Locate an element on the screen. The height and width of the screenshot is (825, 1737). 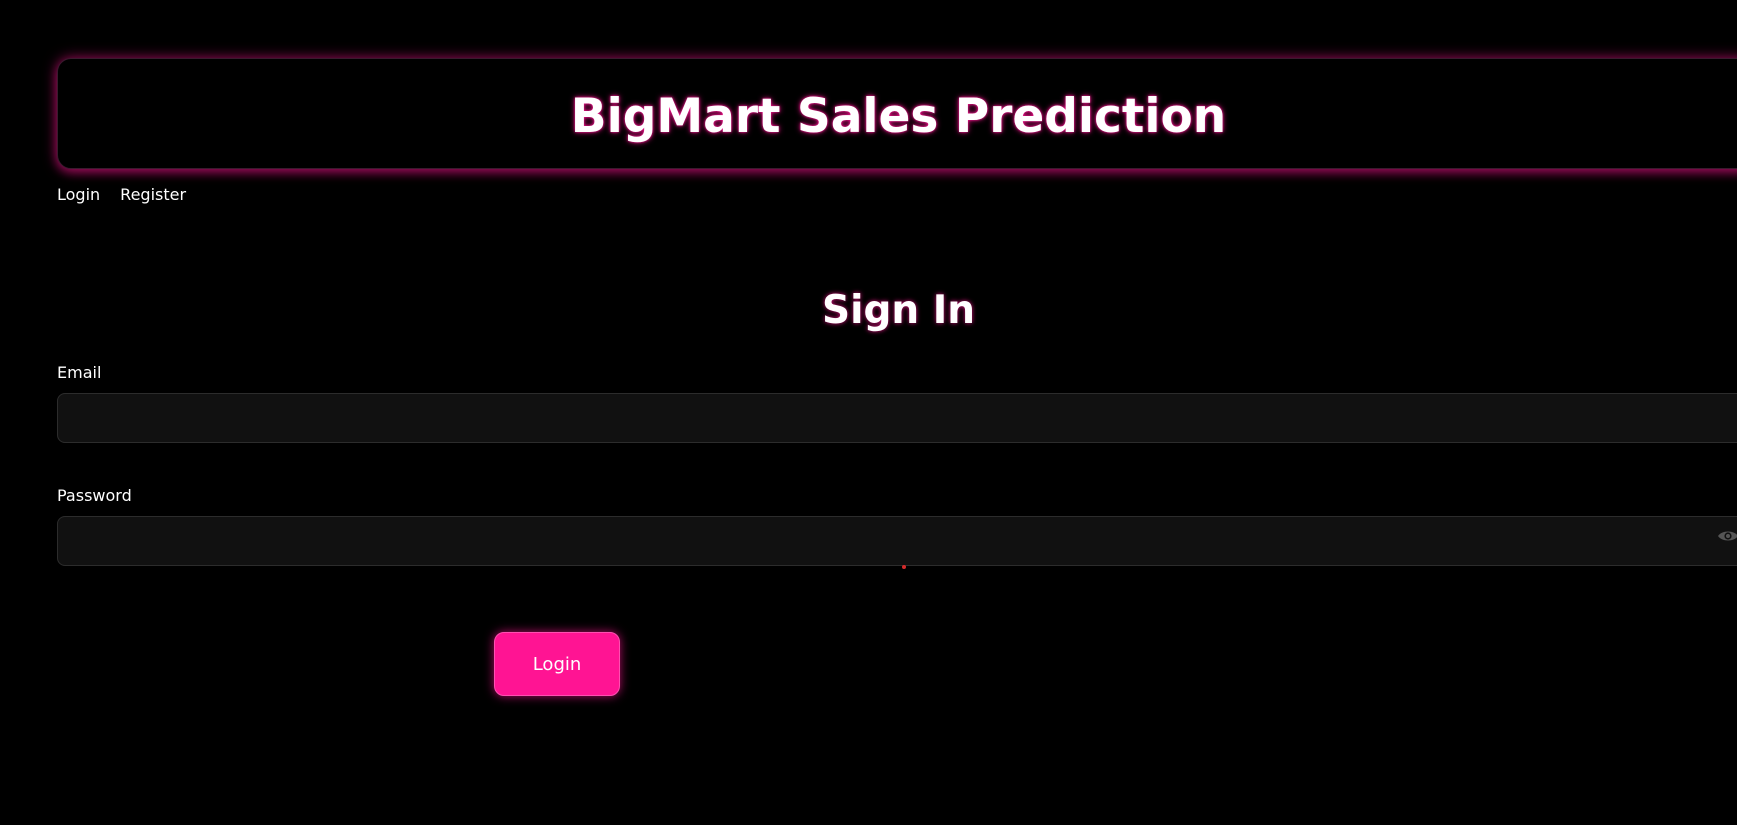
top-nav: Login Register is located at coordinates (121, 195).